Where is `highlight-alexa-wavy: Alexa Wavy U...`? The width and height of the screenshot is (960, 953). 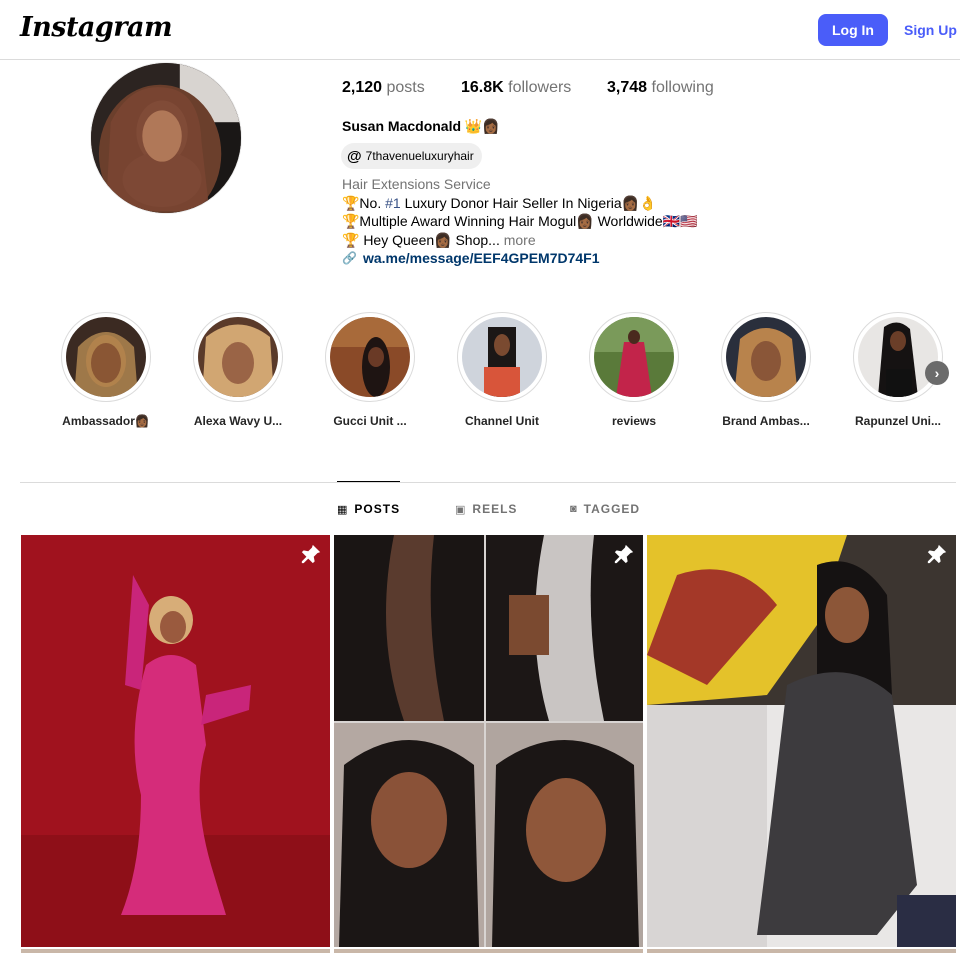
highlight-alexa-wavy: Alexa Wavy U... is located at coordinates (238, 370).